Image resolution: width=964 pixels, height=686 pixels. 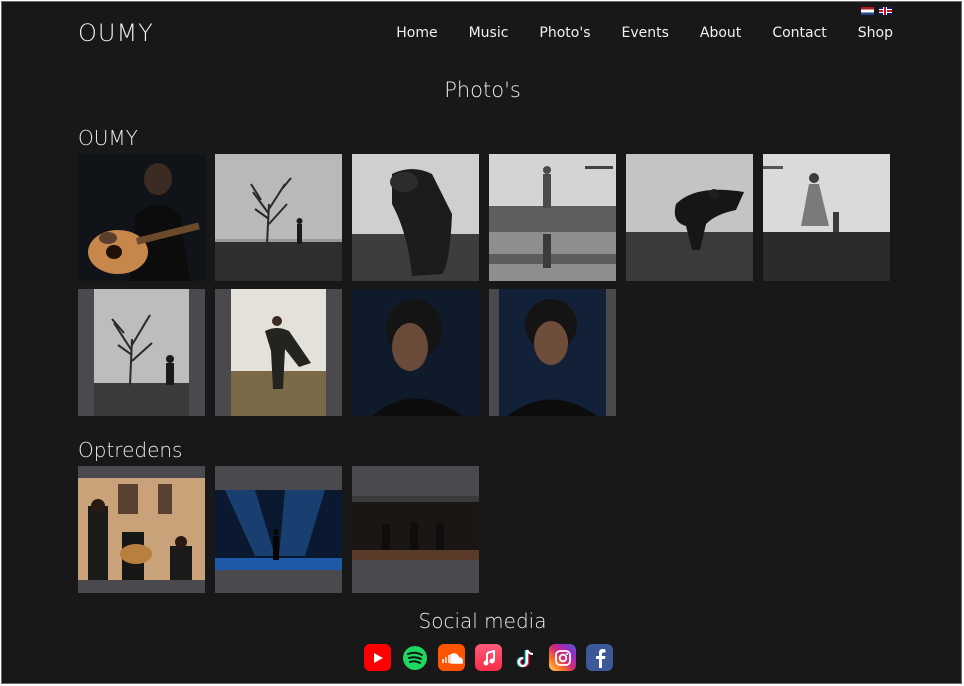 What do you see at coordinates (415, 217) in the screenshot?
I see `photo-blurred-figure-cloak` at bounding box center [415, 217].